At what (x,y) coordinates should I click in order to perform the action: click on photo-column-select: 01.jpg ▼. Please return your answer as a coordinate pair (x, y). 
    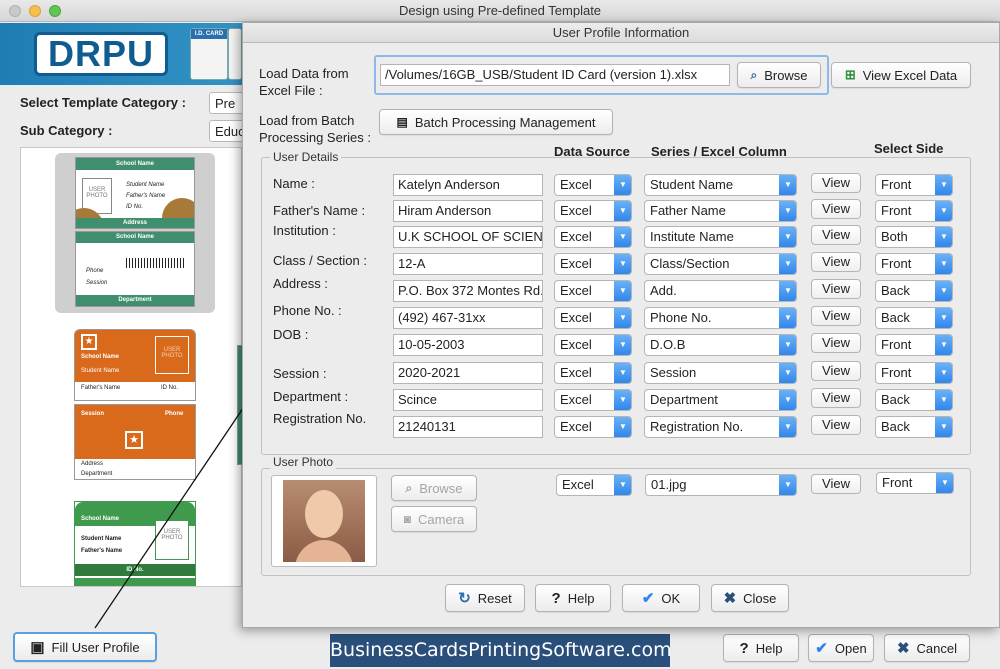
    Looking at the image, I should click on (721, 485).